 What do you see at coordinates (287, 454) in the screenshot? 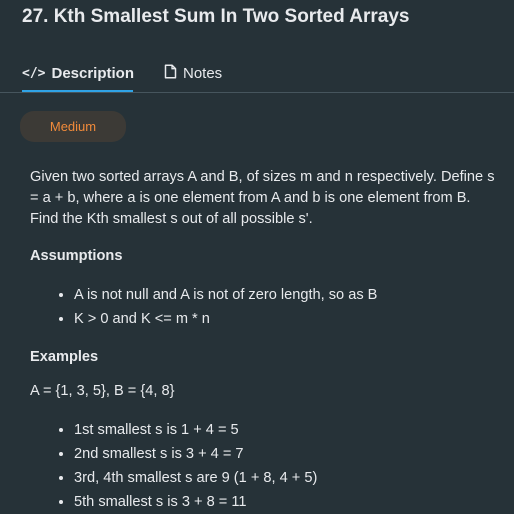
I see `list-item: 2nd smallest s is 3 + 4 = 7` at bounding box center [287, 454].